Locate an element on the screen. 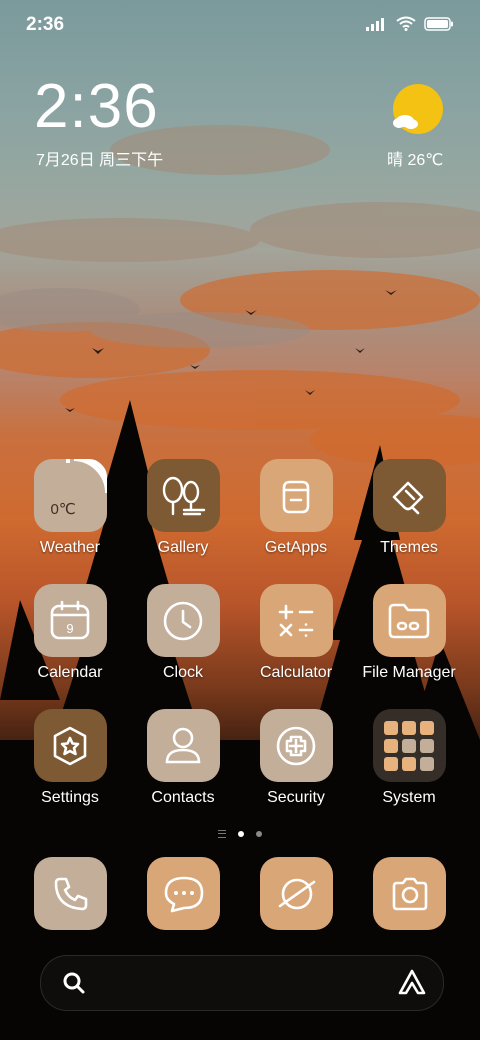 The image size is (480, 1040). app-getapps: GetApps is located at coordinates (296, 508).